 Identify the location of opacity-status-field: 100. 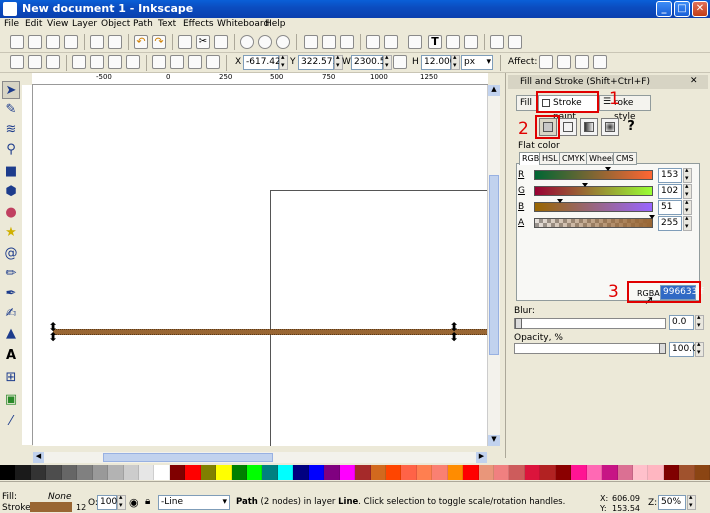
(107, 502).